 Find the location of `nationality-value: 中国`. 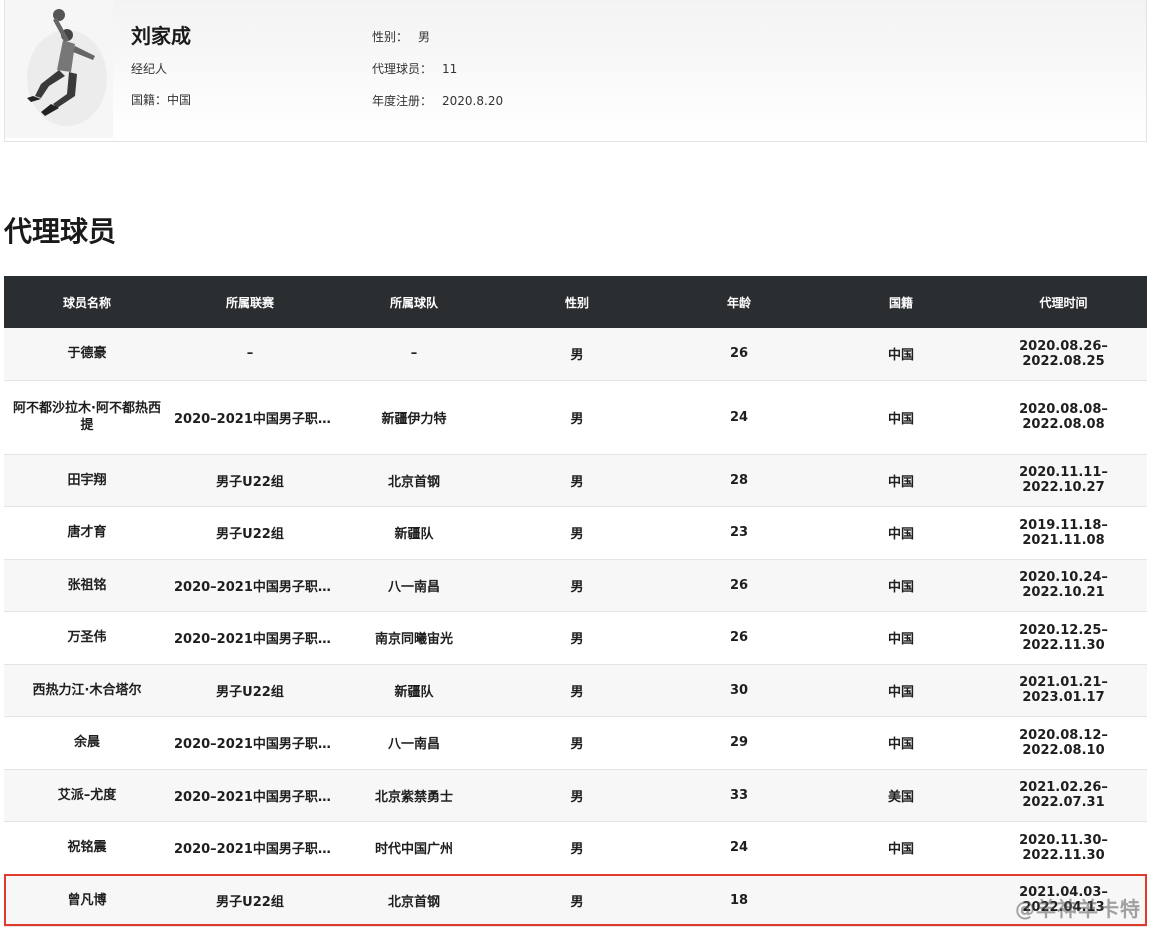

nationality-value: 中国 is located at coordinates (179, 100).